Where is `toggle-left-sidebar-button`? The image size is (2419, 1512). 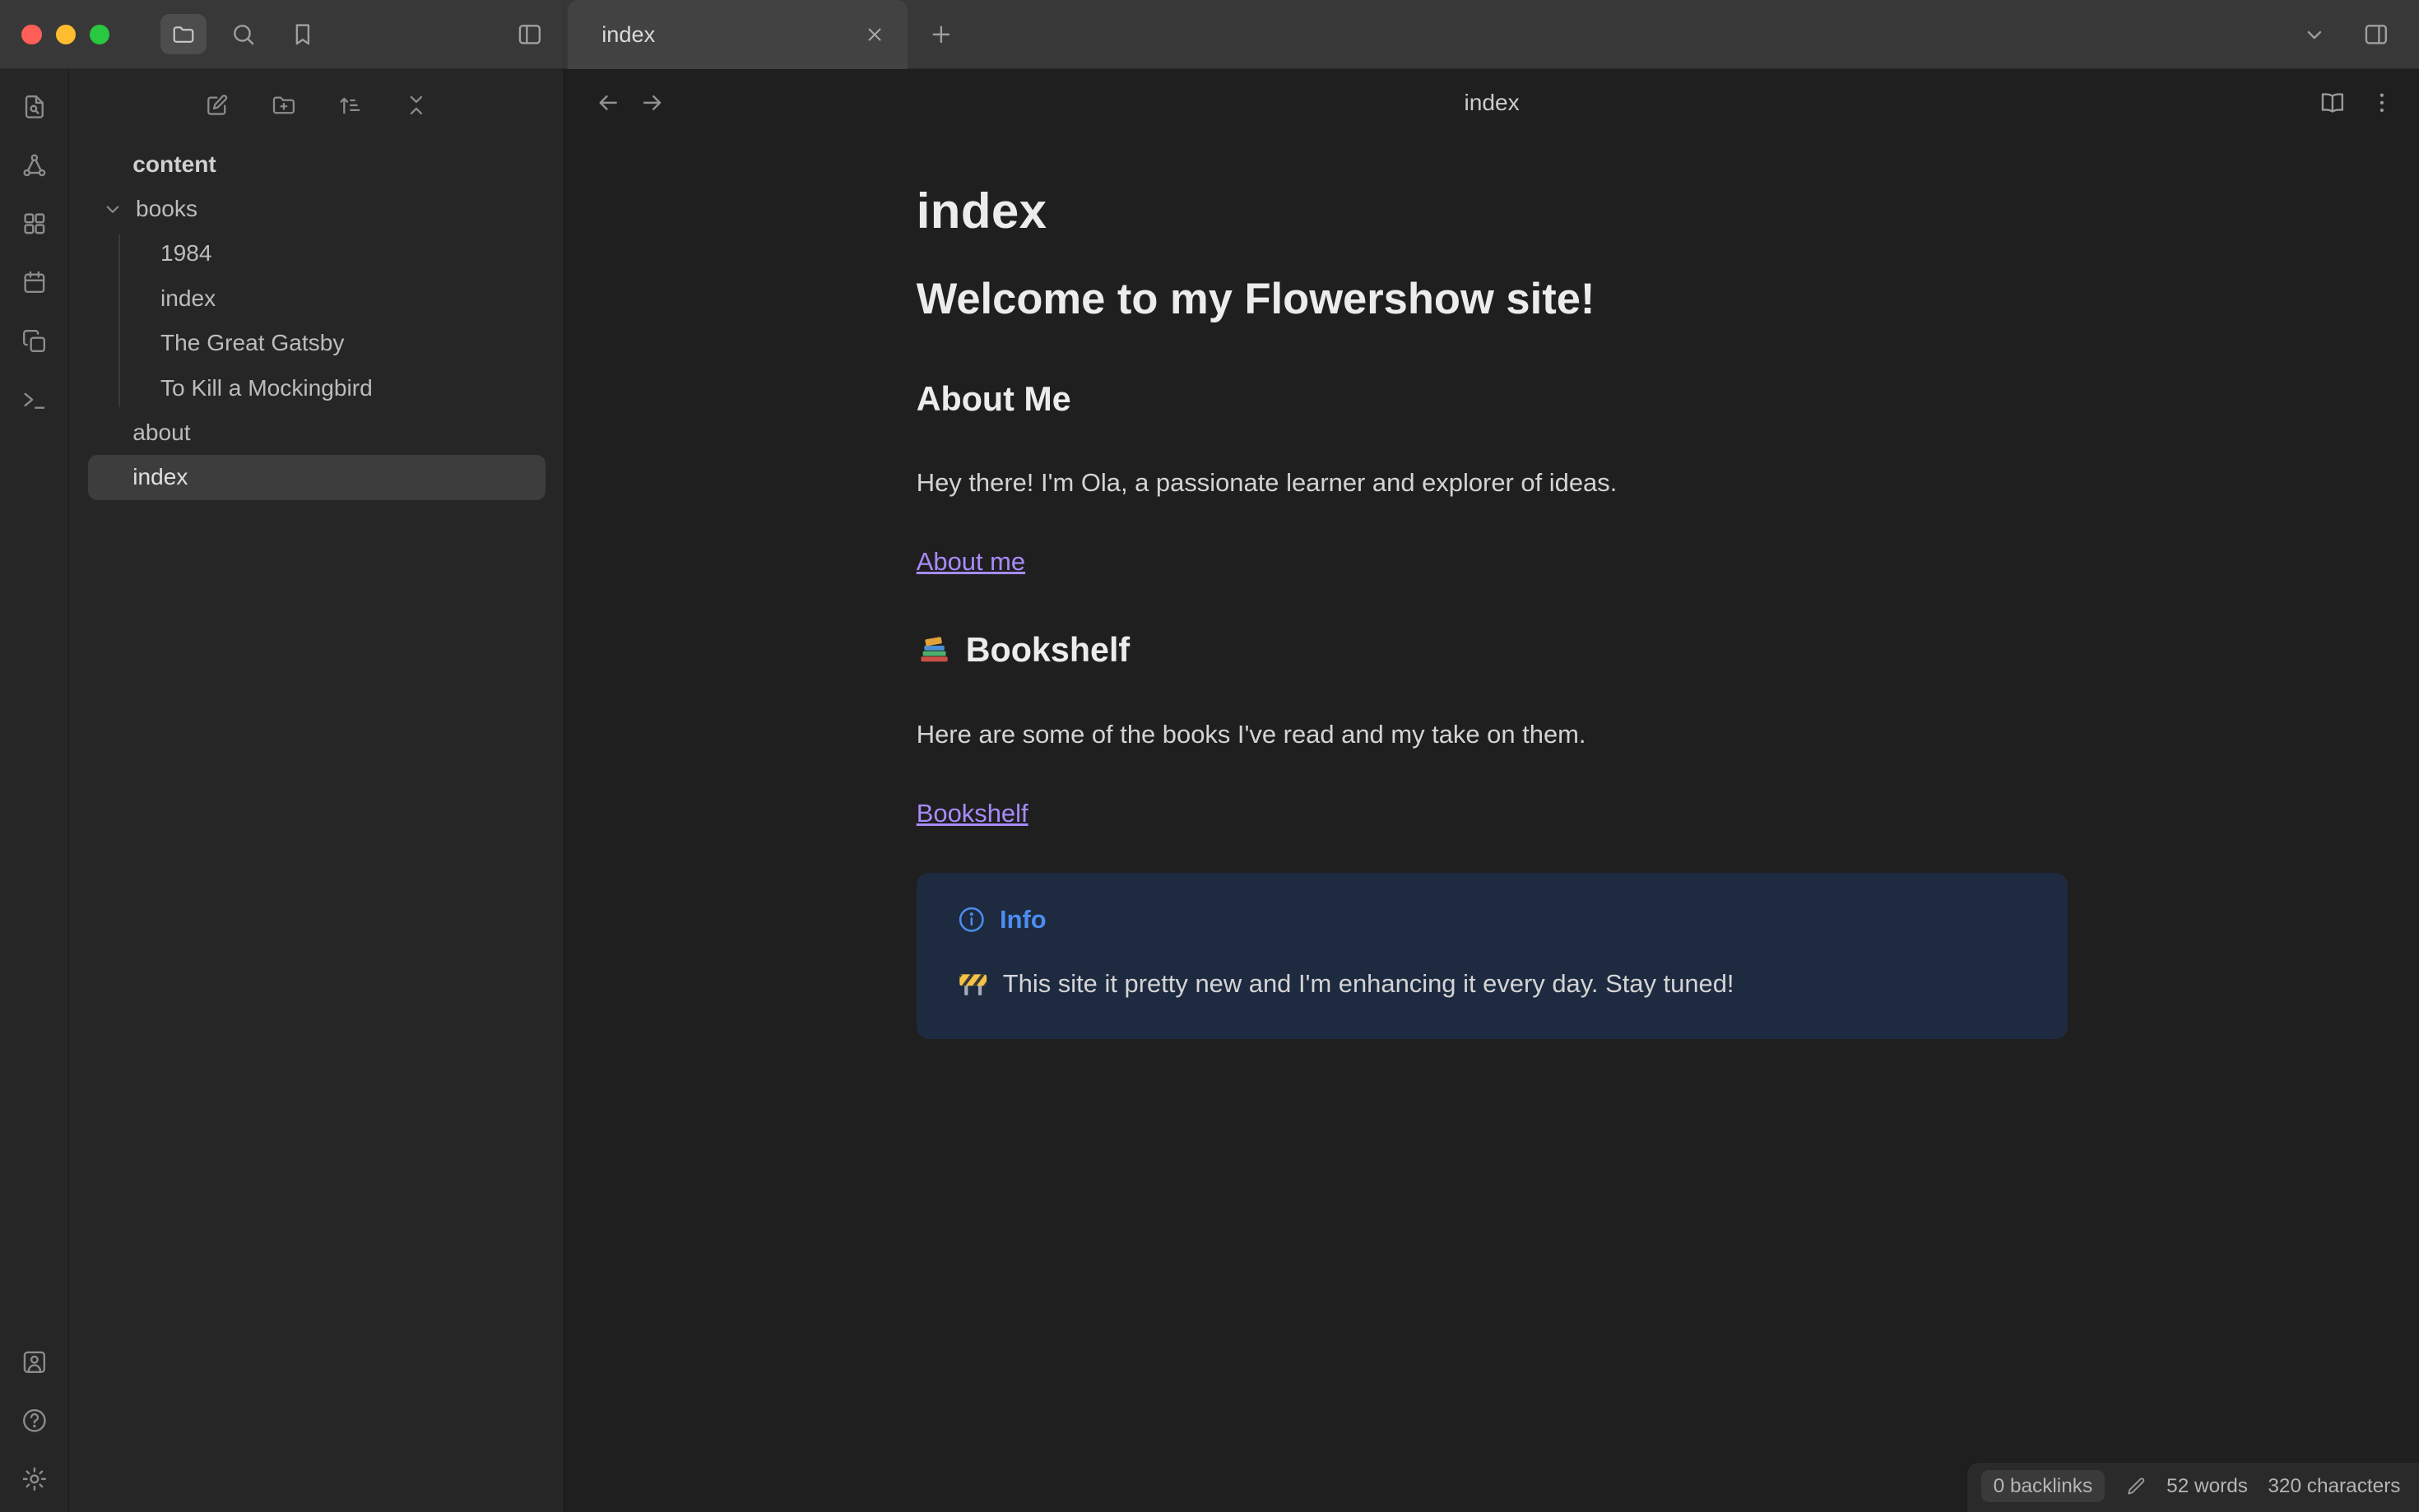 toggle-left-sidebar-button is located at coordinates (530, 34).